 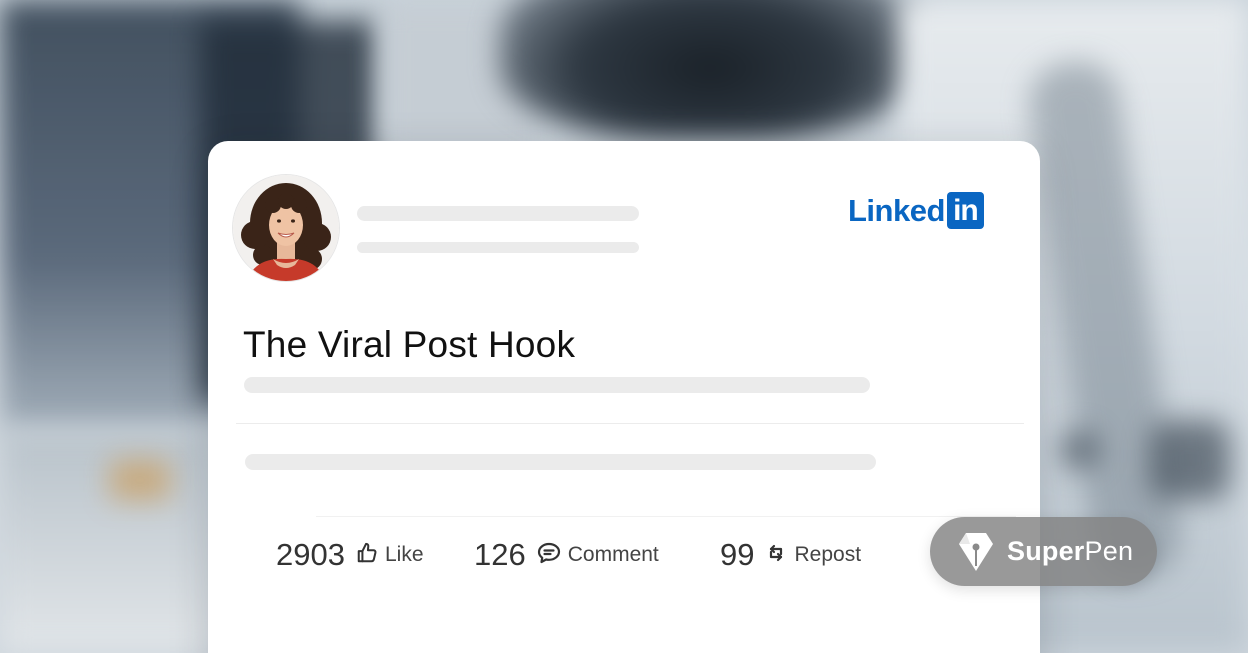 I want to click on superpen-brand-bold: Super, so click(x=1046, y=551).